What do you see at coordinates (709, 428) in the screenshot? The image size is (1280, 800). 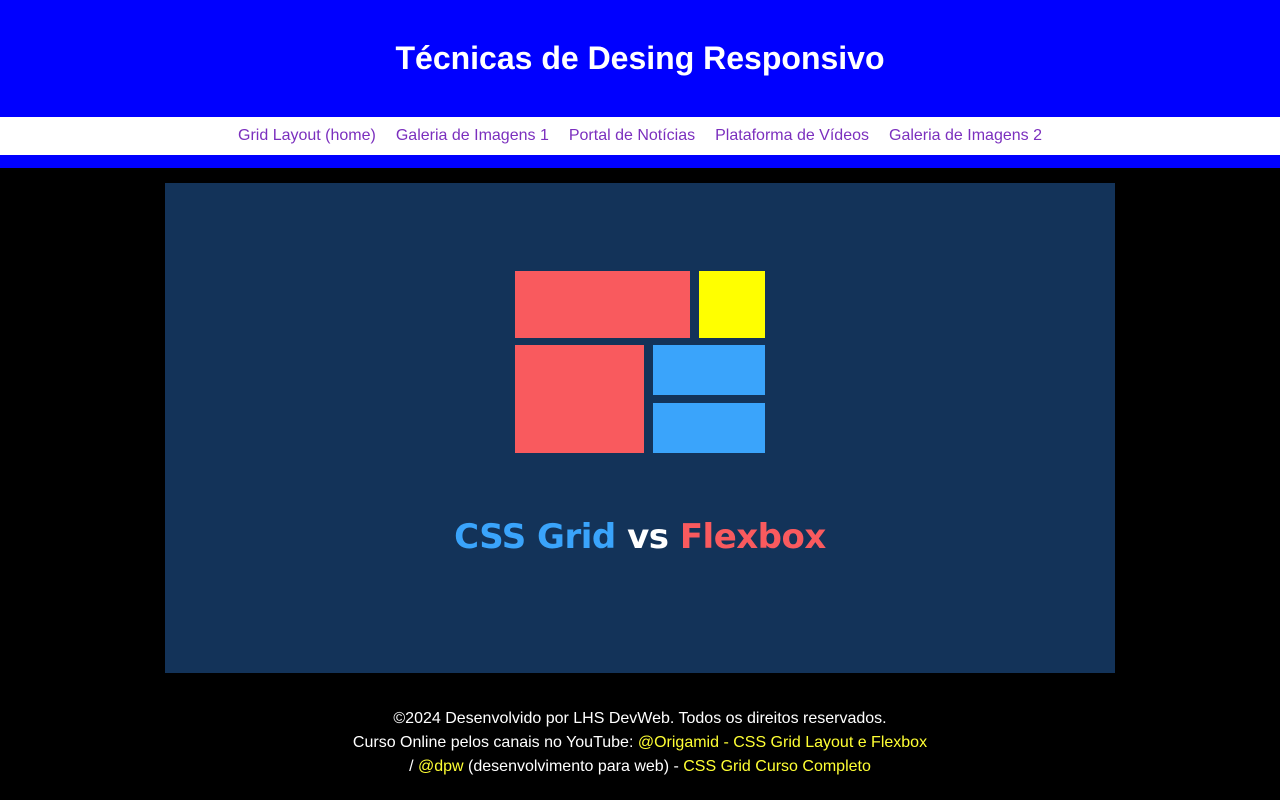 I see `layout-block-blue-bottom` at bounding box center [709, 428].